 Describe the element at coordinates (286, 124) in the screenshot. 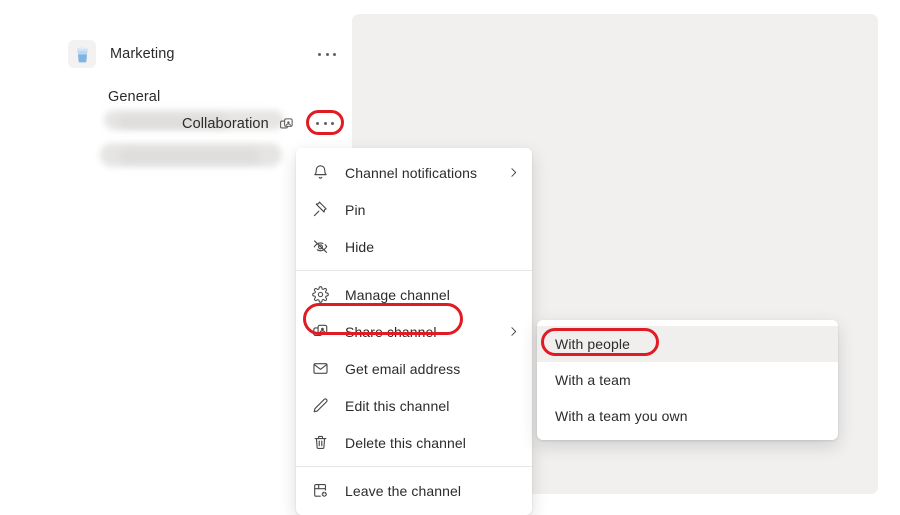

I see `shared-channel-icon` at that location.